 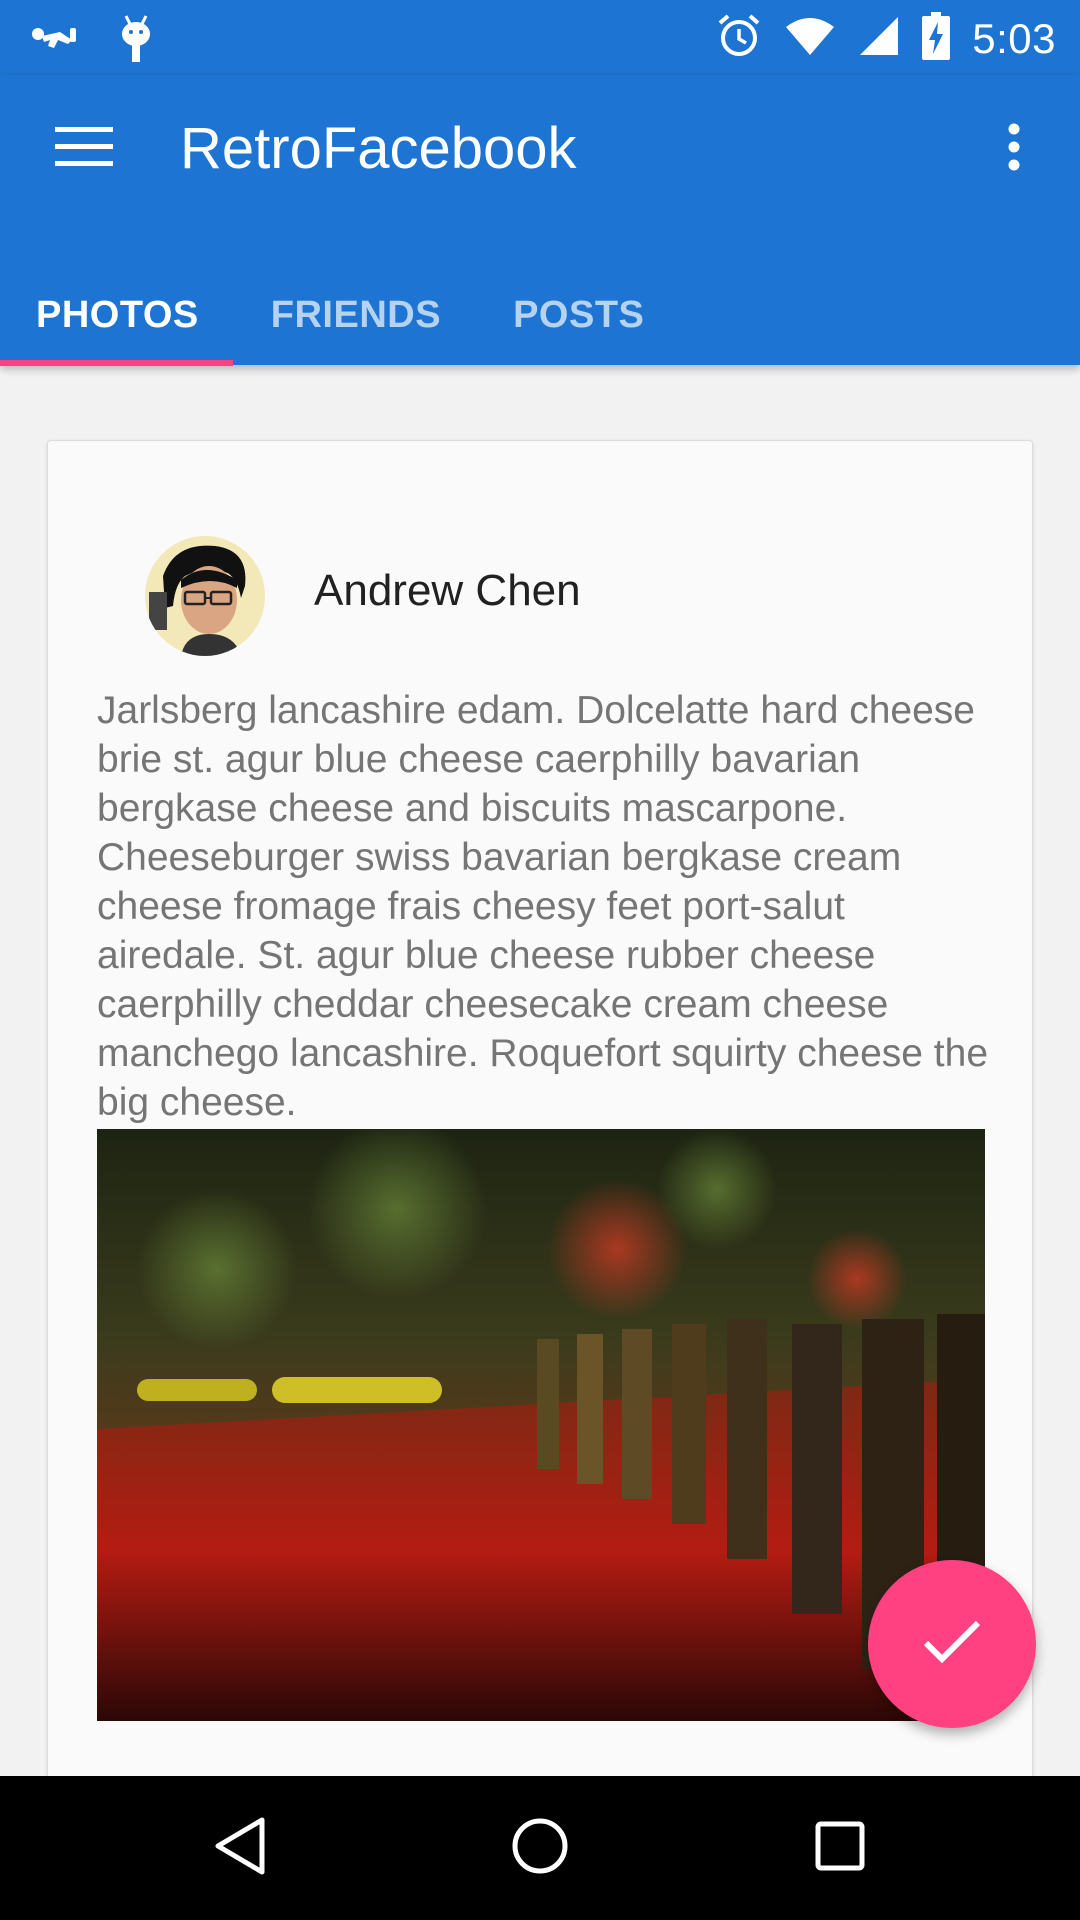 What do you see at coordinates (540, 37) in the screenshot?
I see `status-bar: 5:03` at bounding box center [540, 37].